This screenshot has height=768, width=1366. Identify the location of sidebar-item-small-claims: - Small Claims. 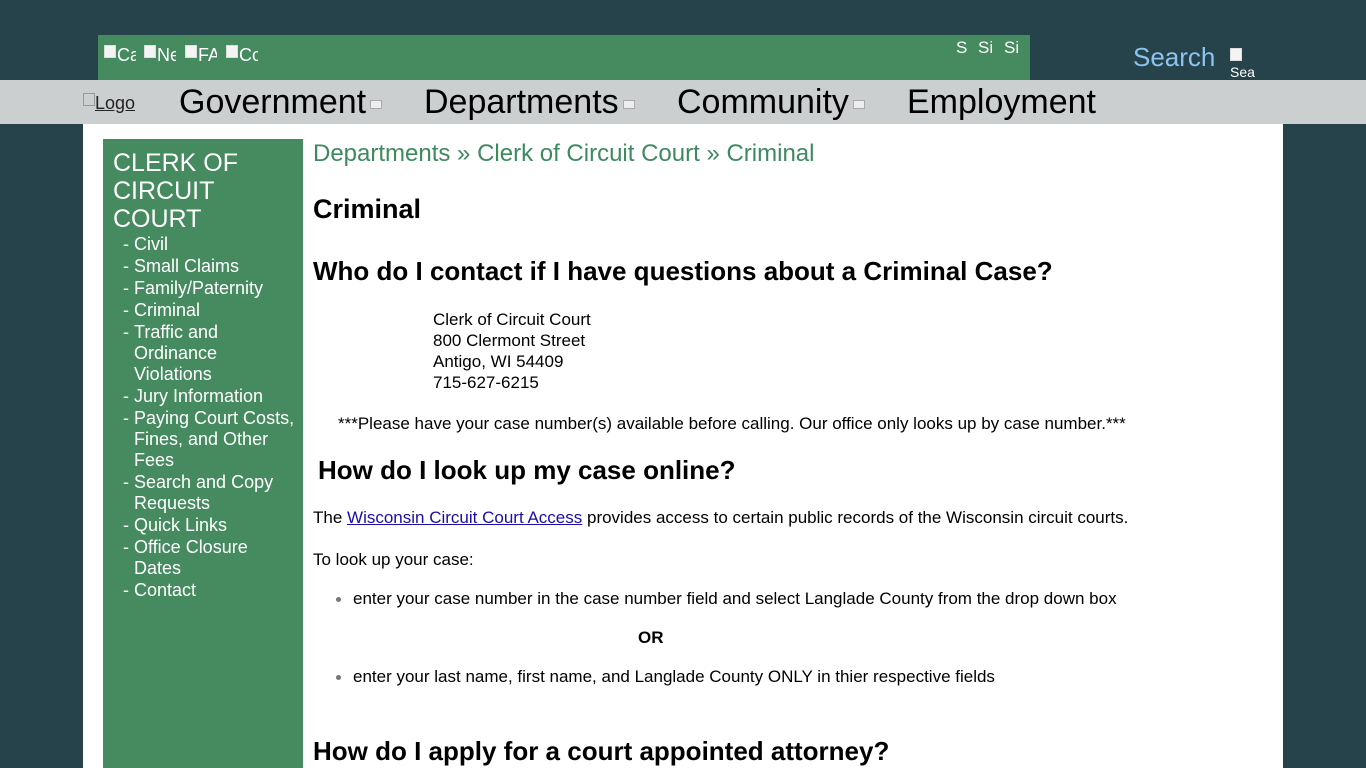
(213, 266).